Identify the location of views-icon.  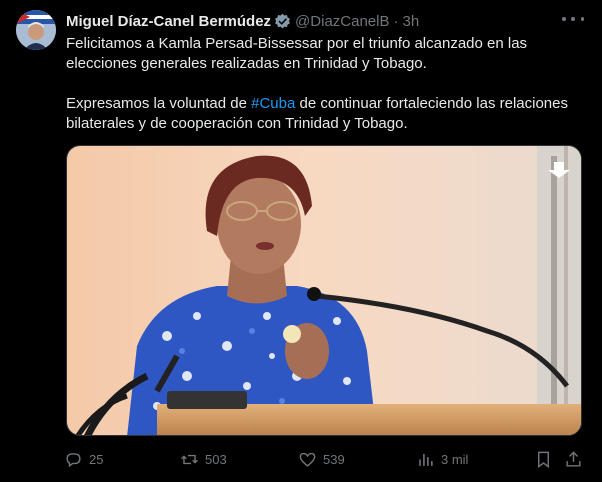
(426, 459).